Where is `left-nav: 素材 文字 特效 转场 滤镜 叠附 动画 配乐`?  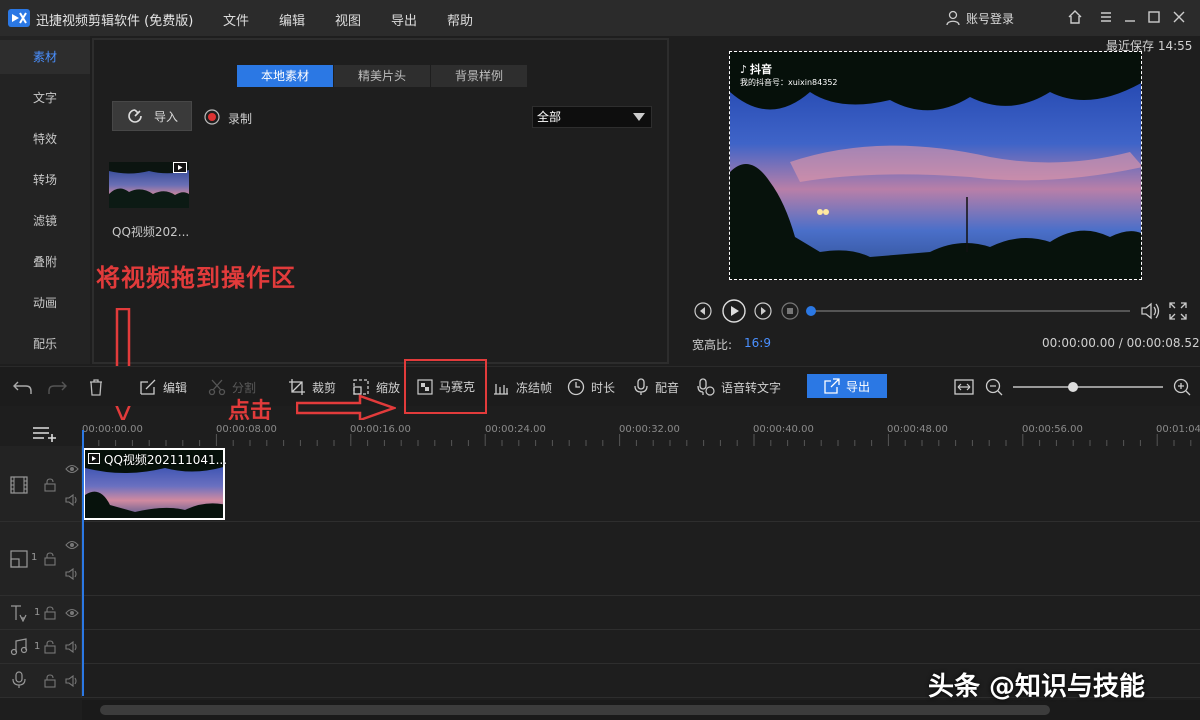
left-nav: 素材 文字 特效 转场 滤镜 叠附 动画 配乐 is located at coordinates (45, 200).